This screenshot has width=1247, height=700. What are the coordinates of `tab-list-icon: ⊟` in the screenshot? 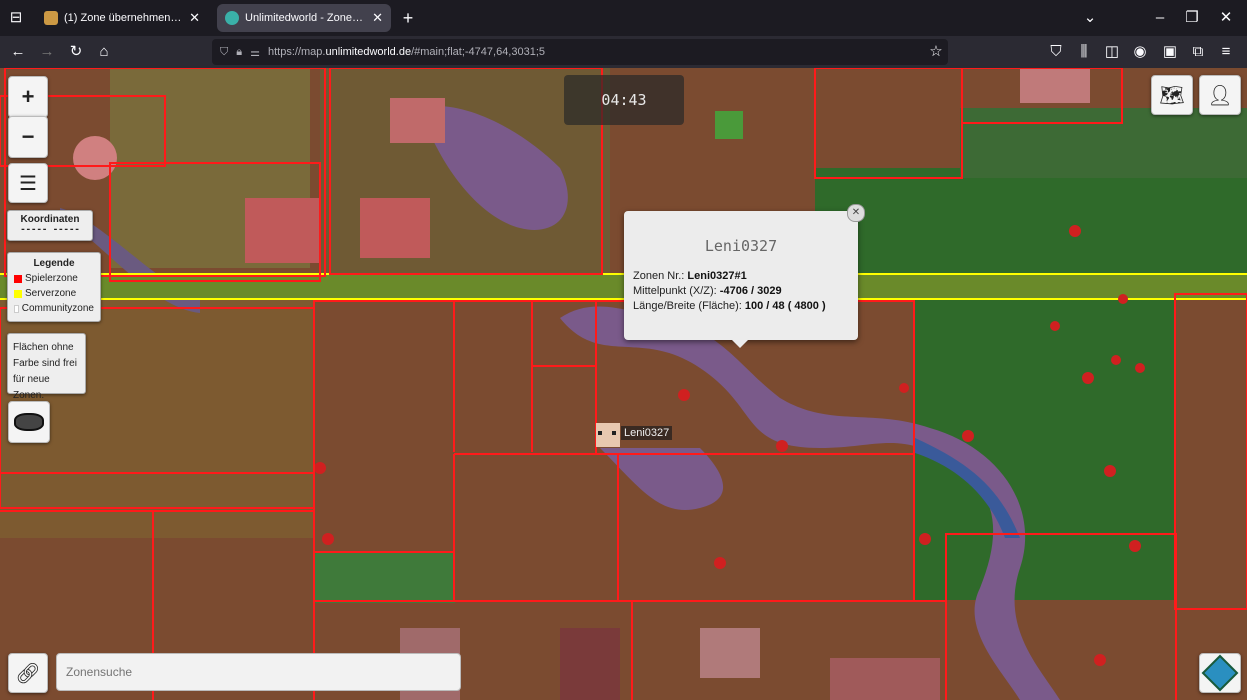 It's located at (16, 18).